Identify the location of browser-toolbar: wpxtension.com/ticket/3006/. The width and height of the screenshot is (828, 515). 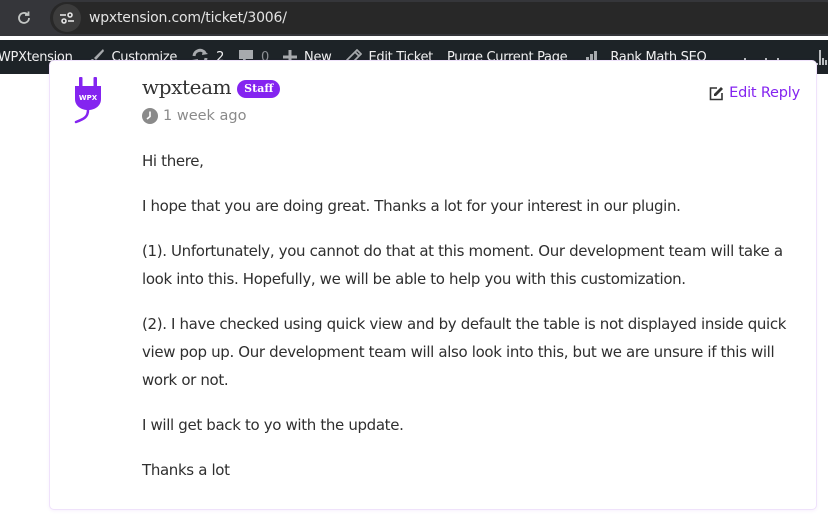
(414, 18).